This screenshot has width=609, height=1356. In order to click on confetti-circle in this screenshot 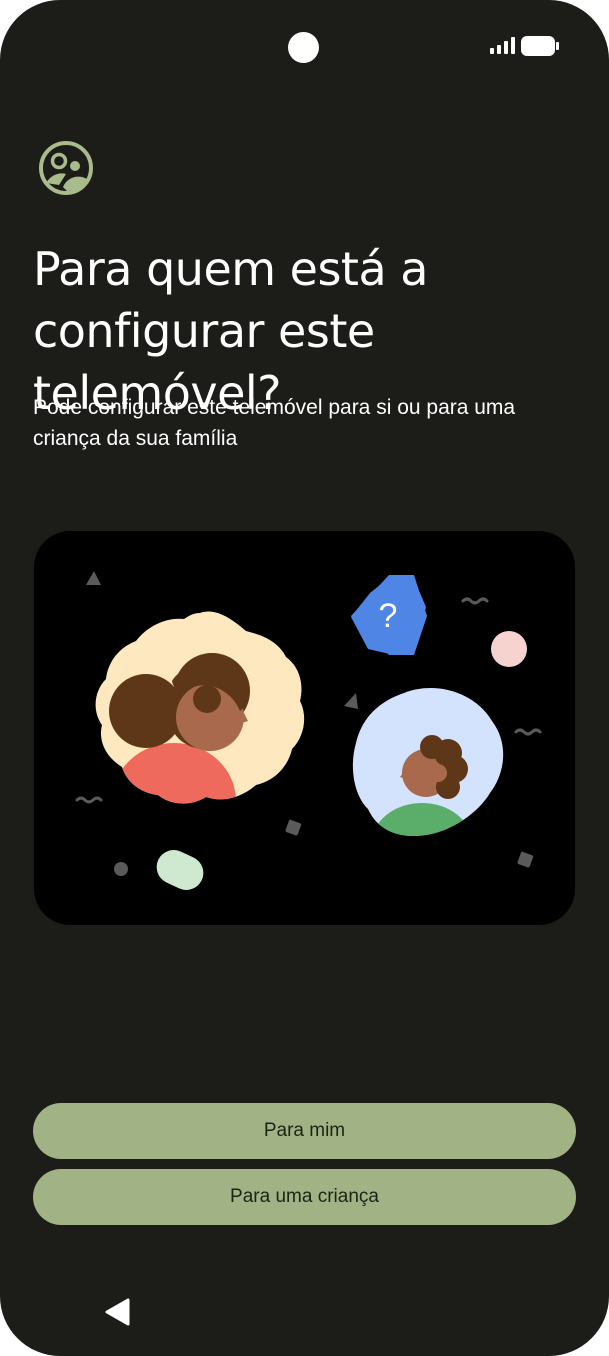, I will do `click(509, 649)`.